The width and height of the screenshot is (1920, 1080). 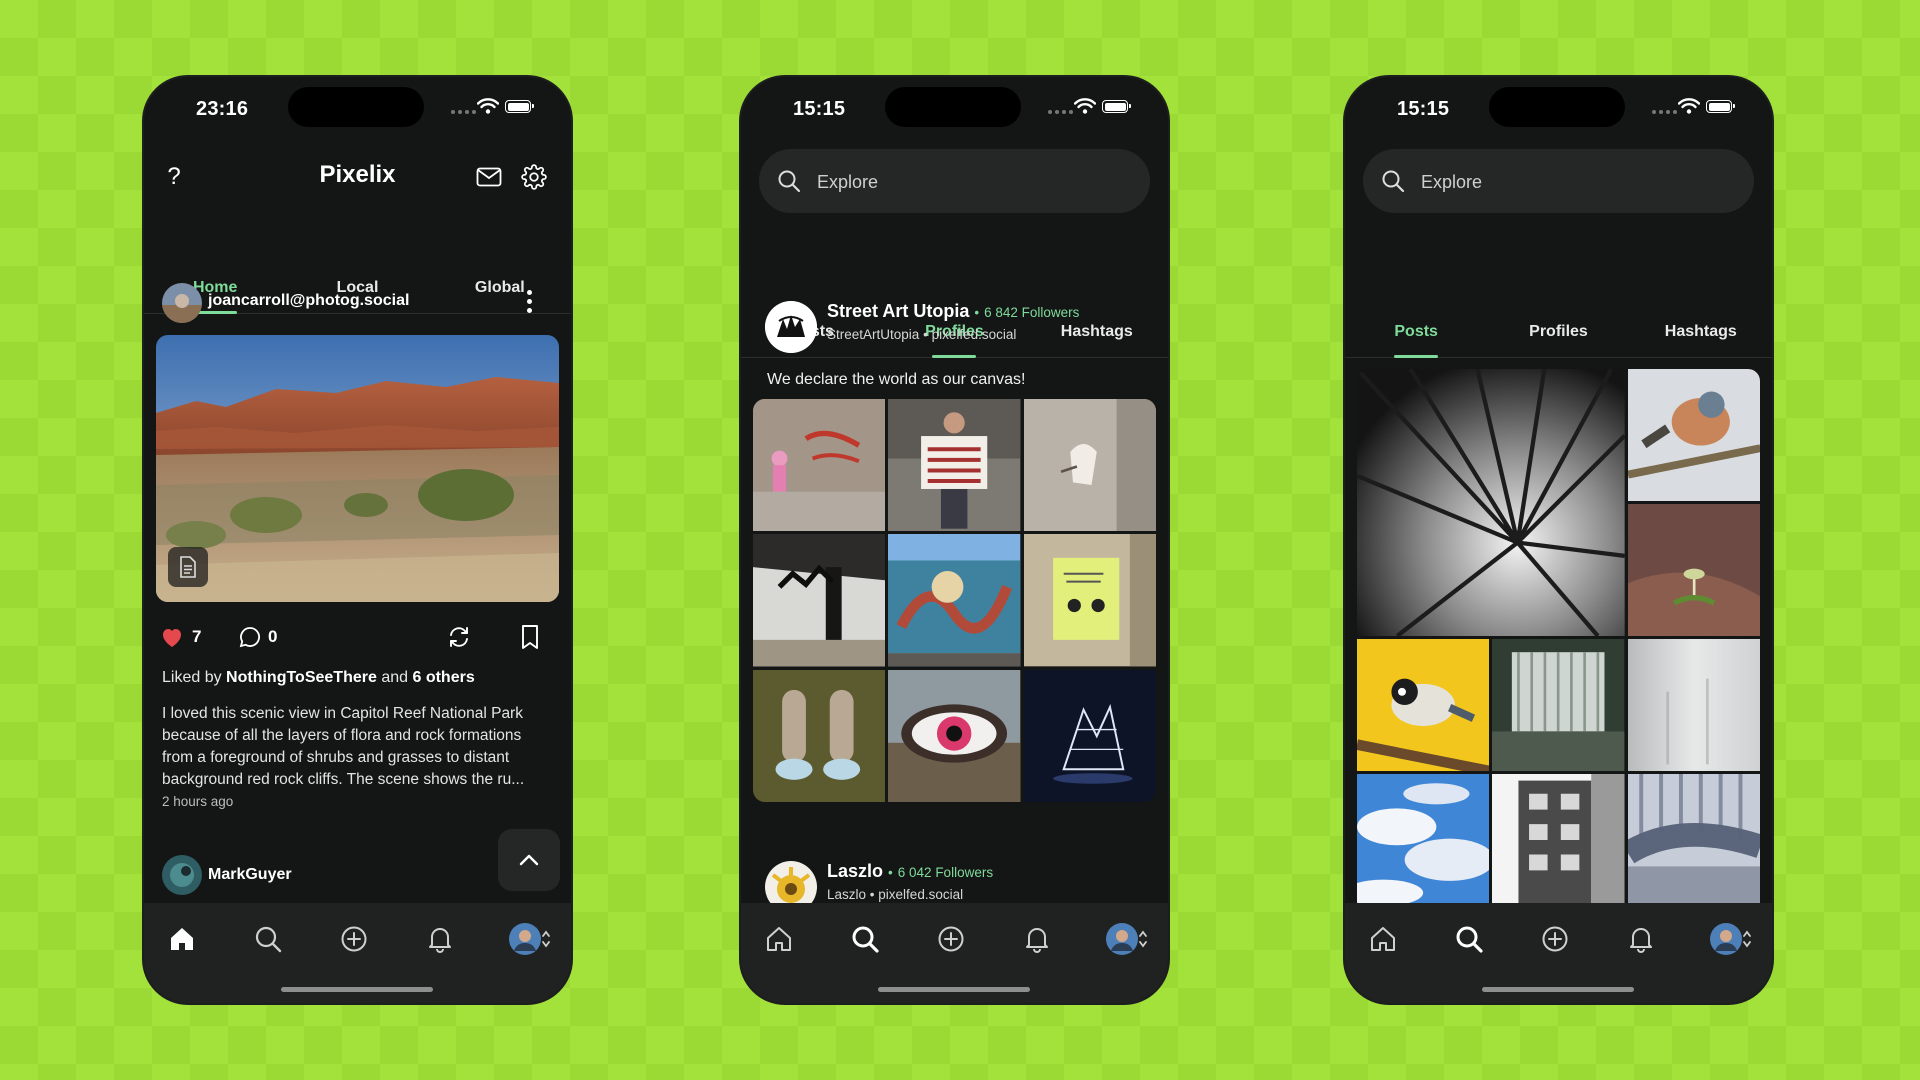 I want to click on messages-button, so click(x=489, y=177).